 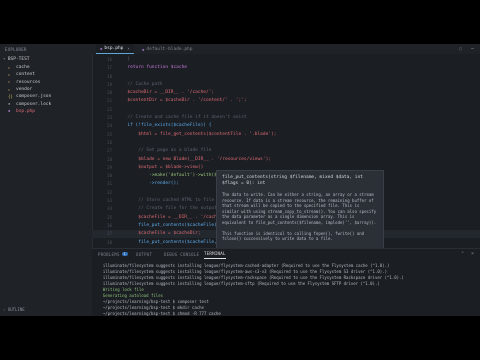 I want to click on tree-item-label: composer.lock, so click(x=34, y=104).